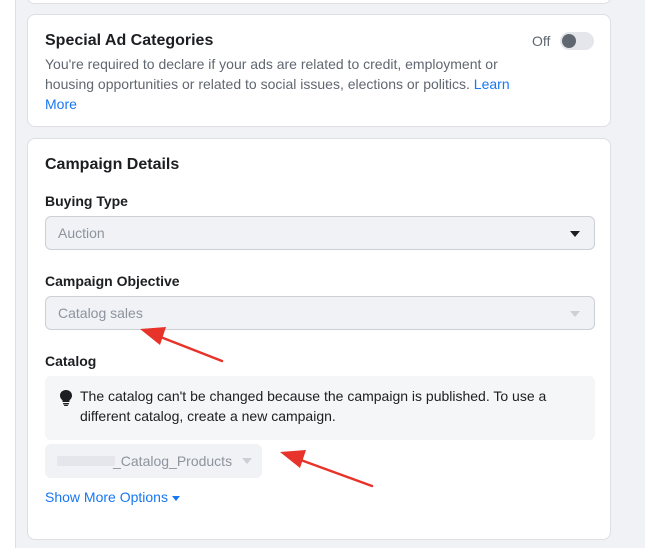  What do you see at coordinates (541, 41) in the screenshot?
I see `toggle-state-label: Off` at bounding box center [541, 41].